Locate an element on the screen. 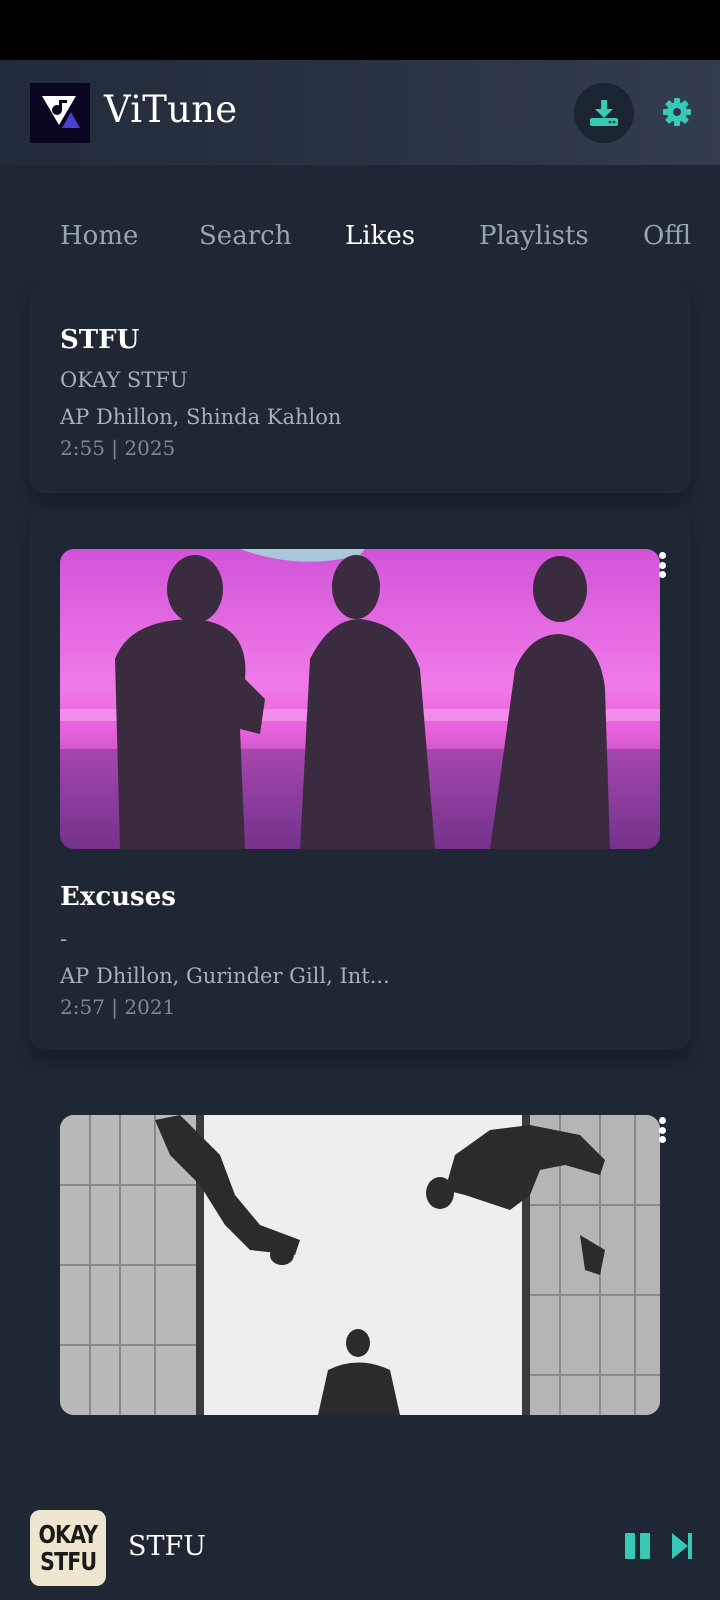 The image size is (720, 1600). song-duration-year: 2:55 | 2025 is located at coordinates (118, 448).